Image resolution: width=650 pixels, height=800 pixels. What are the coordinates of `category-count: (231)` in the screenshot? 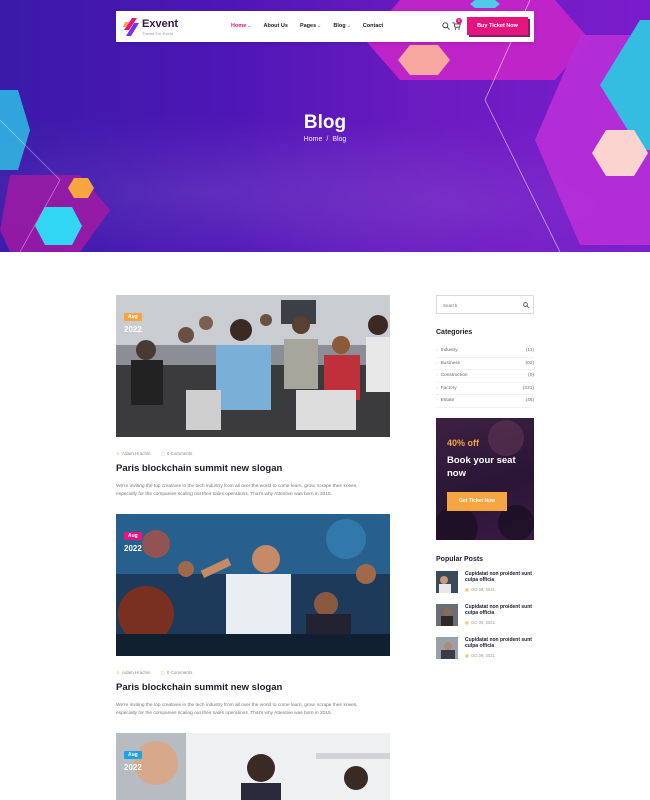 It's located at (528, 388).